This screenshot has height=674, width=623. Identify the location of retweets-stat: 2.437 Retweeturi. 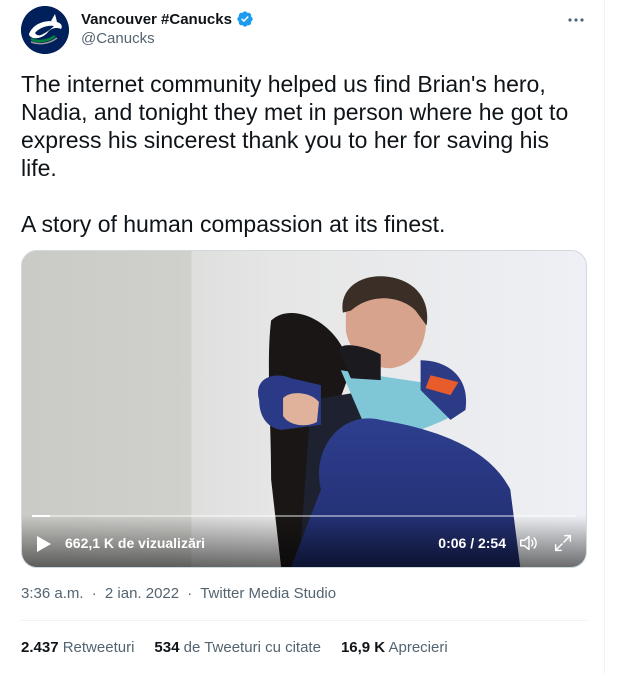
(77, 647).